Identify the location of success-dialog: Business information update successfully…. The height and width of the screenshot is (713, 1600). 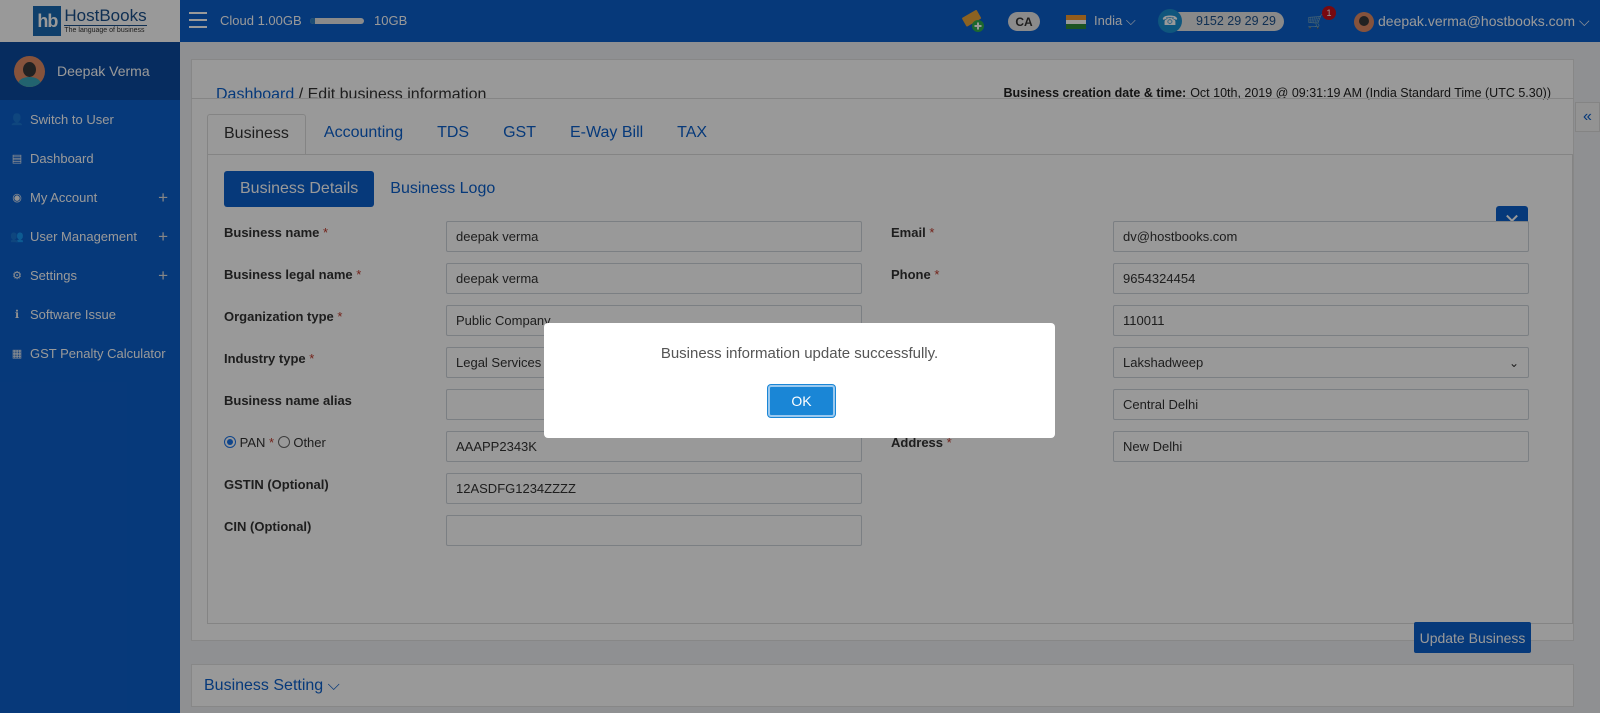
(799, 380).